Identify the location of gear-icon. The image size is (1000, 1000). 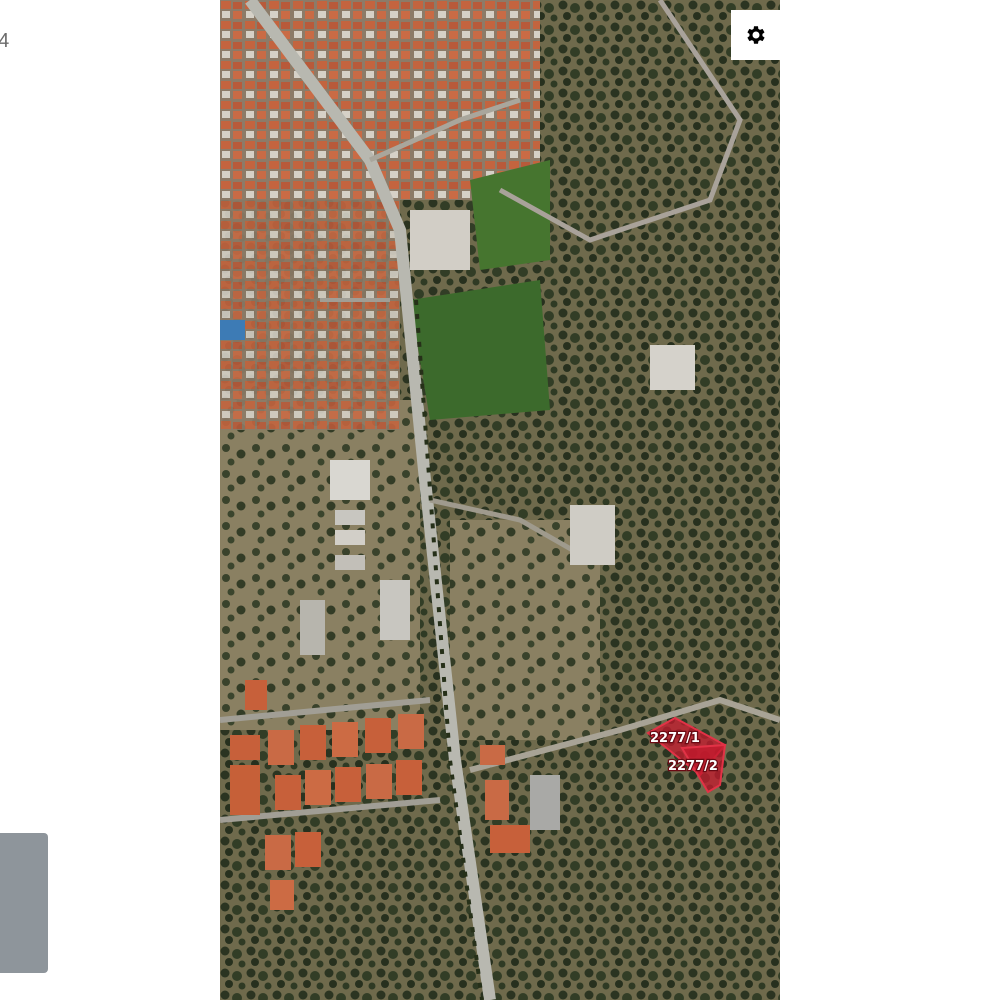
(756, 35).